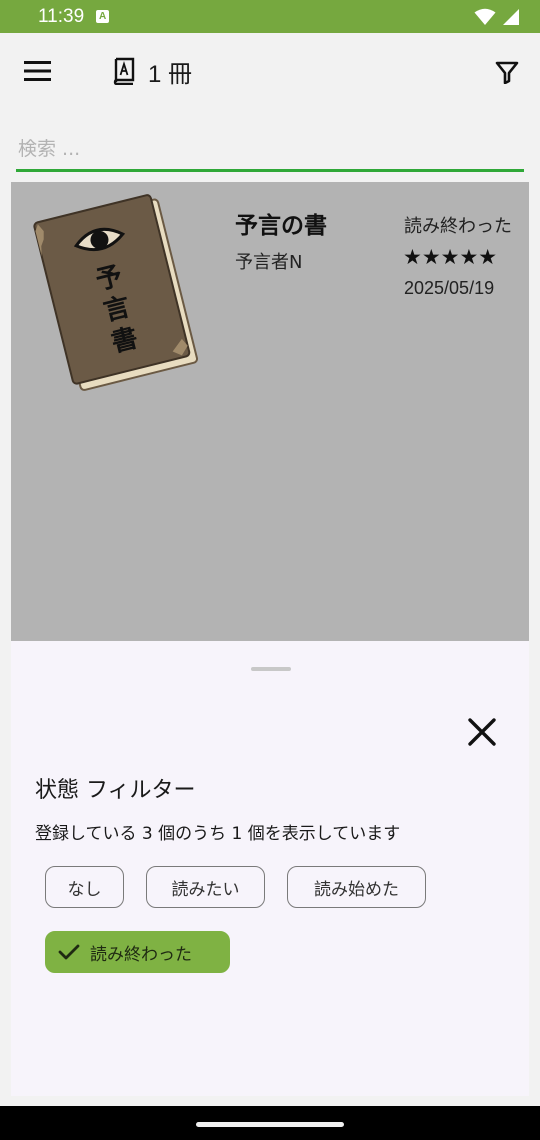  Describe the element at coordinates (141, 954) in the screenshot. I see `chip-label: 読み終わった` at that location.